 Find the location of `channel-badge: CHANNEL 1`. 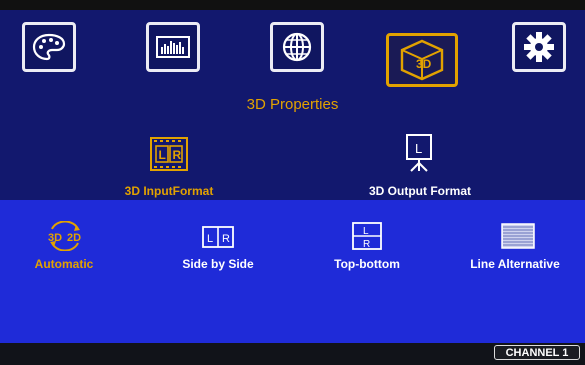

channel-badge: CHANNEL 1 is located at coordinates (537, 352).